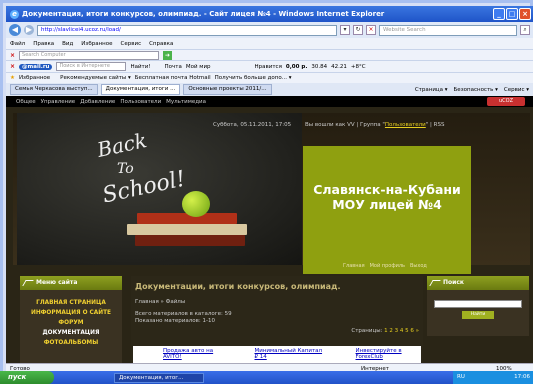  I want to click on computer-search-input: Search Computer, so click(89, 55).